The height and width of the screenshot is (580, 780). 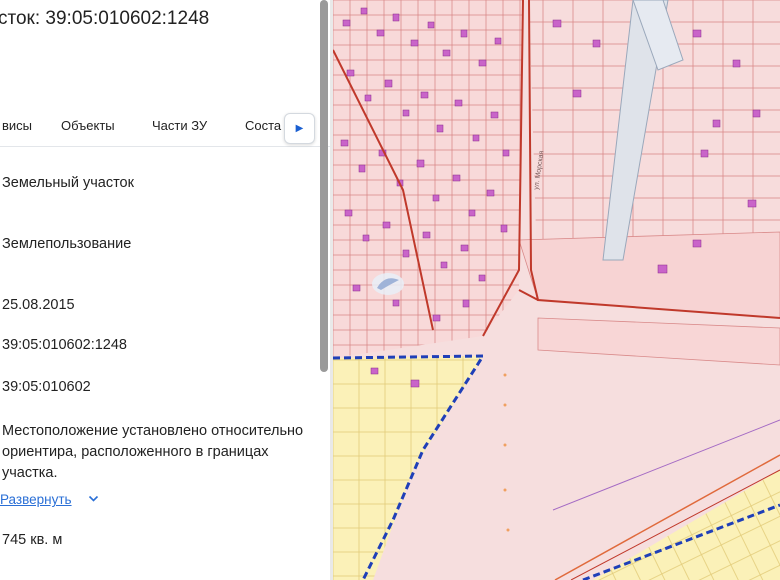 I want to click on parcel-type-value: Земельный участок, so click(x=68, y=183).